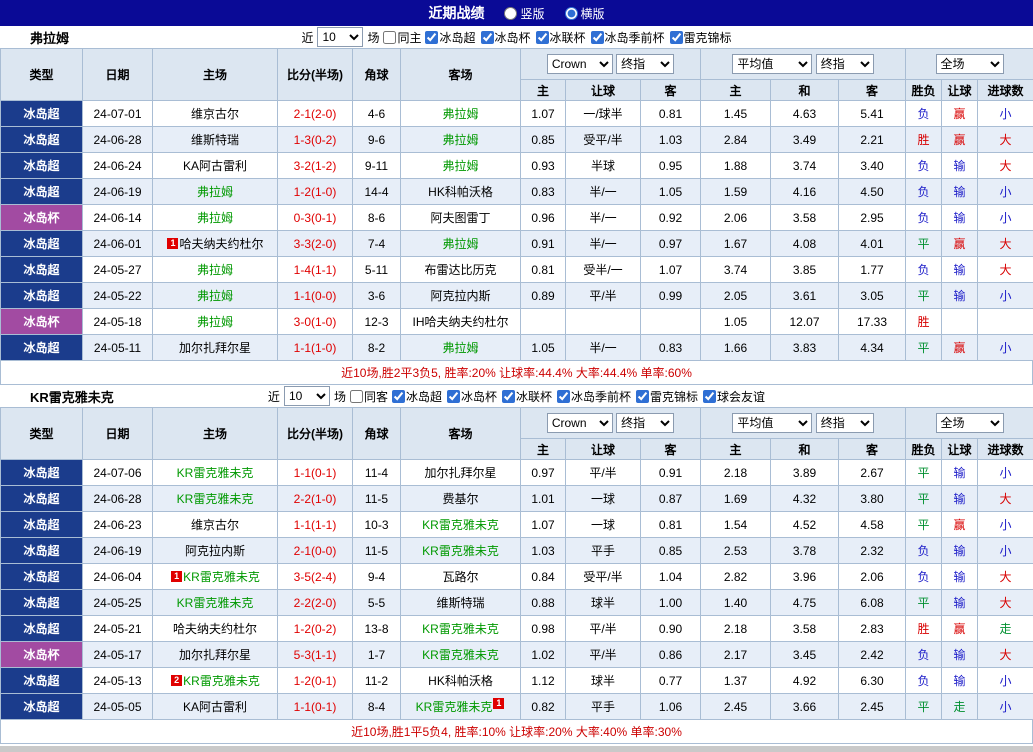 Image resolution: width=1033 pixels, height=752 pixels. I want to click on score-cell: 1-1(0-0), so click(315, 296).